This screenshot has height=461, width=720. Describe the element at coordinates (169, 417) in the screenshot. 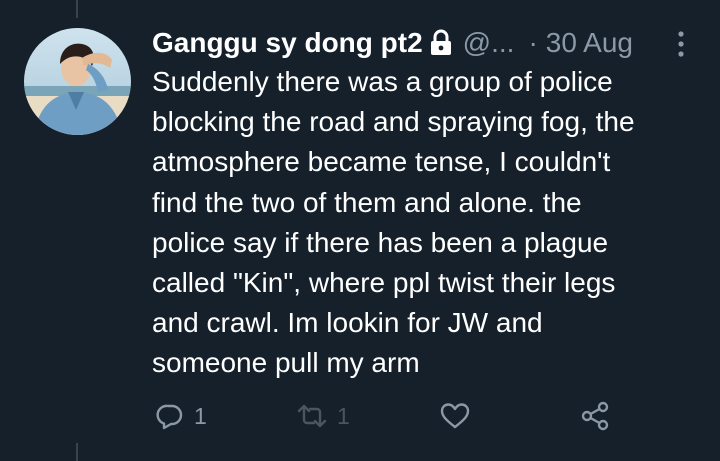

I see `reply-icon` at that location.